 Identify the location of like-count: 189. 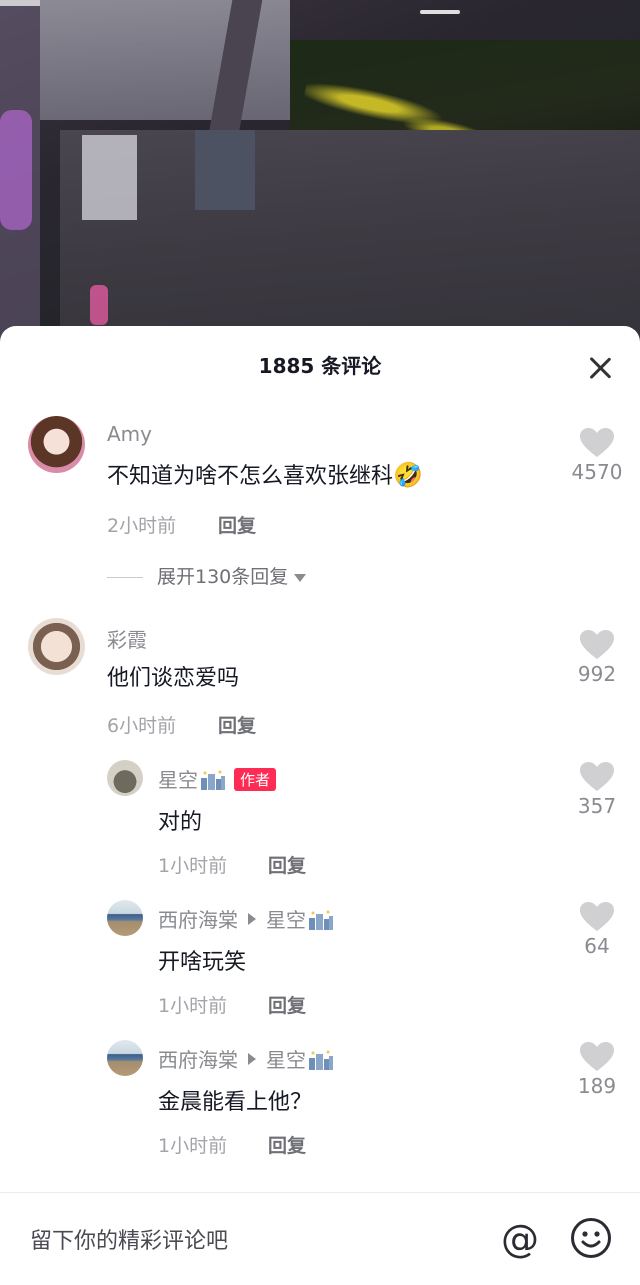
(597, 1086).